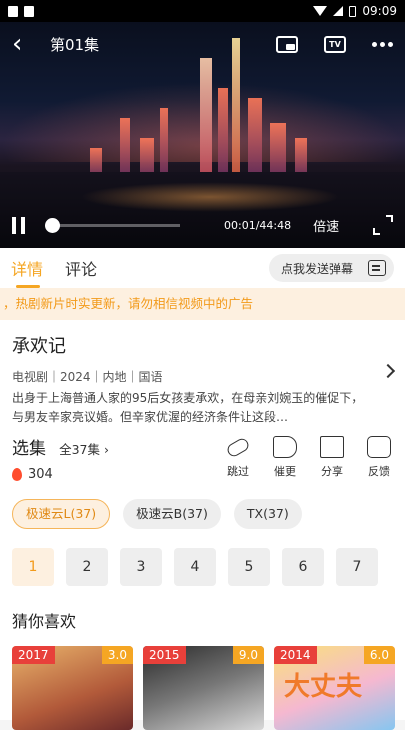 This screenshot has width=405, height=730. Describe the element at coordinates (202, 304) in the screenshot. I see `notice-banner: ，热剧新片时实更新，请勿相信视频中的广告` at that location.